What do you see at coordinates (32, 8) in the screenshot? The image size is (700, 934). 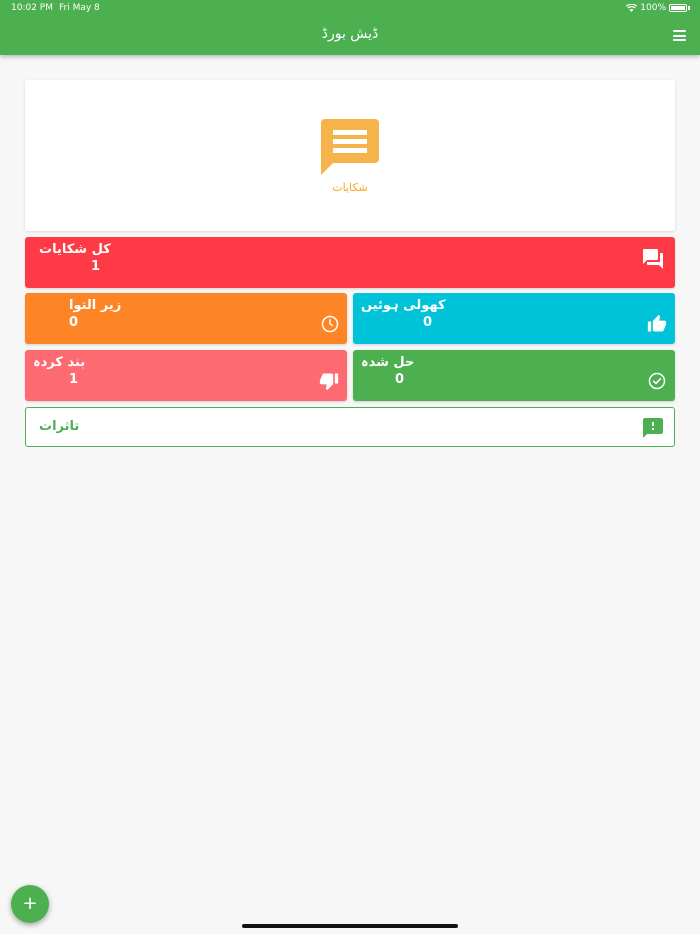 I see `status-time: 10:02 PM` at bounding box center [32, 8].